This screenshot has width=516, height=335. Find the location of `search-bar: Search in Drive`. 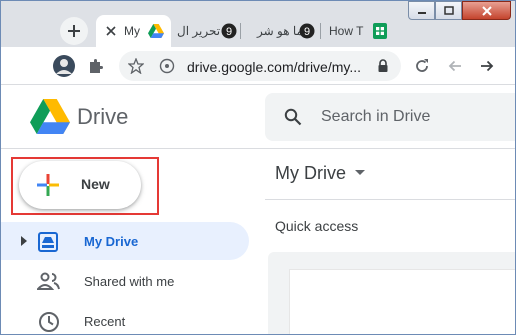

search-bar: Search in Drive is located at coordinates (390, 117).